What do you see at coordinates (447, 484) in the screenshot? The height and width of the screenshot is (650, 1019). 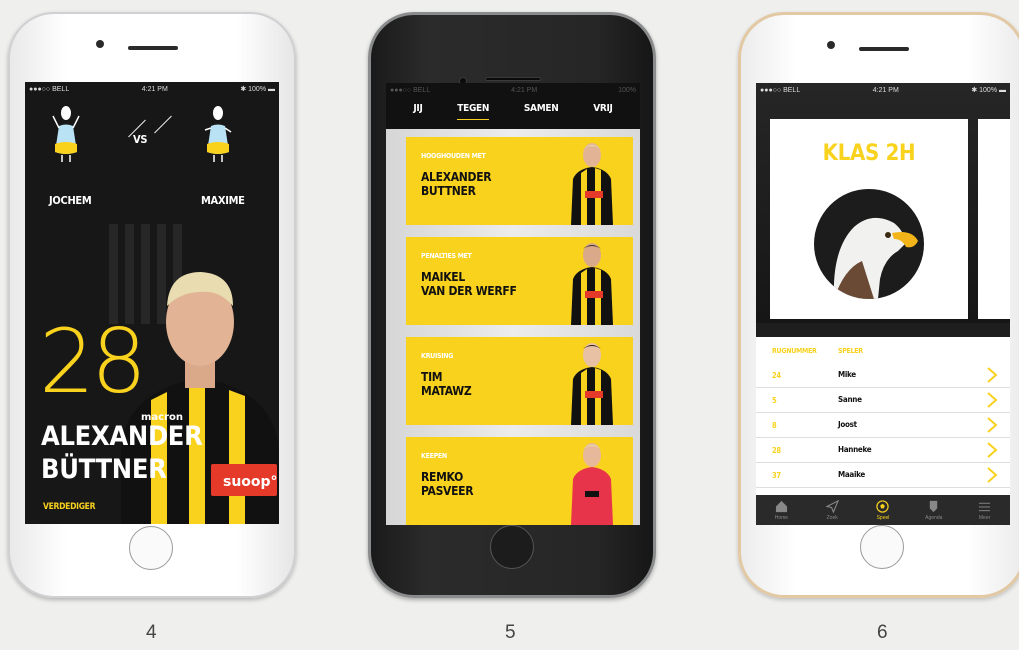 I see `card-title: REMKO PASVEER` at bounding box center [447, 484].